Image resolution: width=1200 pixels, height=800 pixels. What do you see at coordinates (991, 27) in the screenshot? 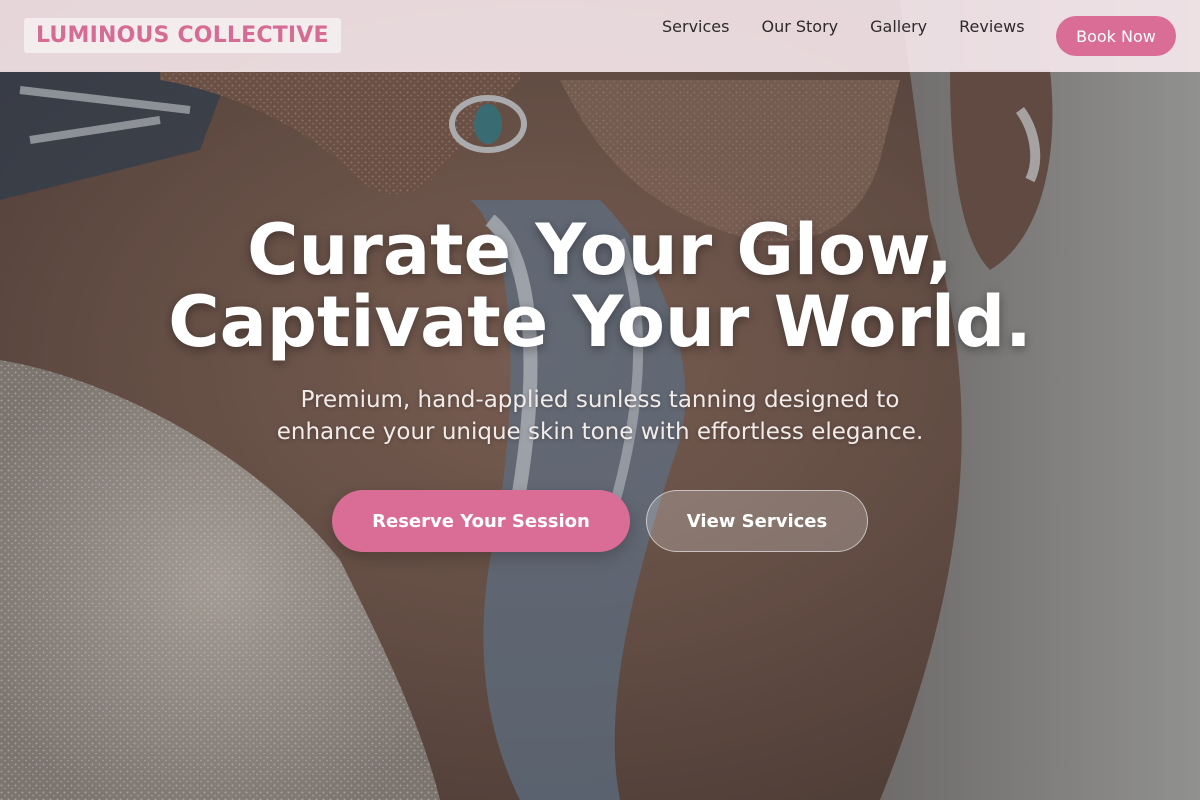
I see `nav-link-reviews: Reviews` at bounding box center [991, 27].